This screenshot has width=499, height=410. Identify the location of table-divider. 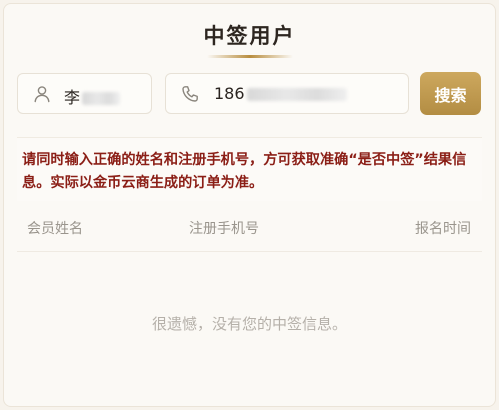
(249, 251).